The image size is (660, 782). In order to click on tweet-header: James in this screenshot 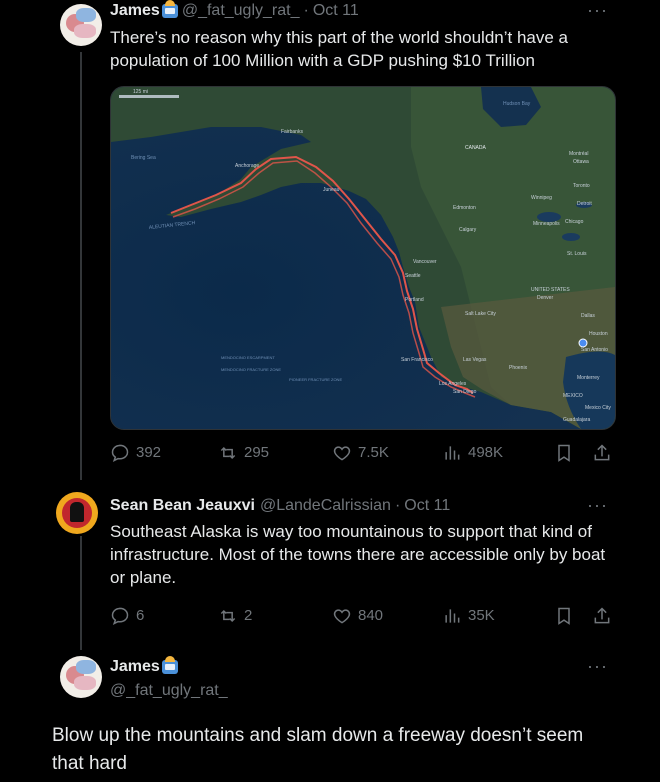, I will do `click(144, 666)`.